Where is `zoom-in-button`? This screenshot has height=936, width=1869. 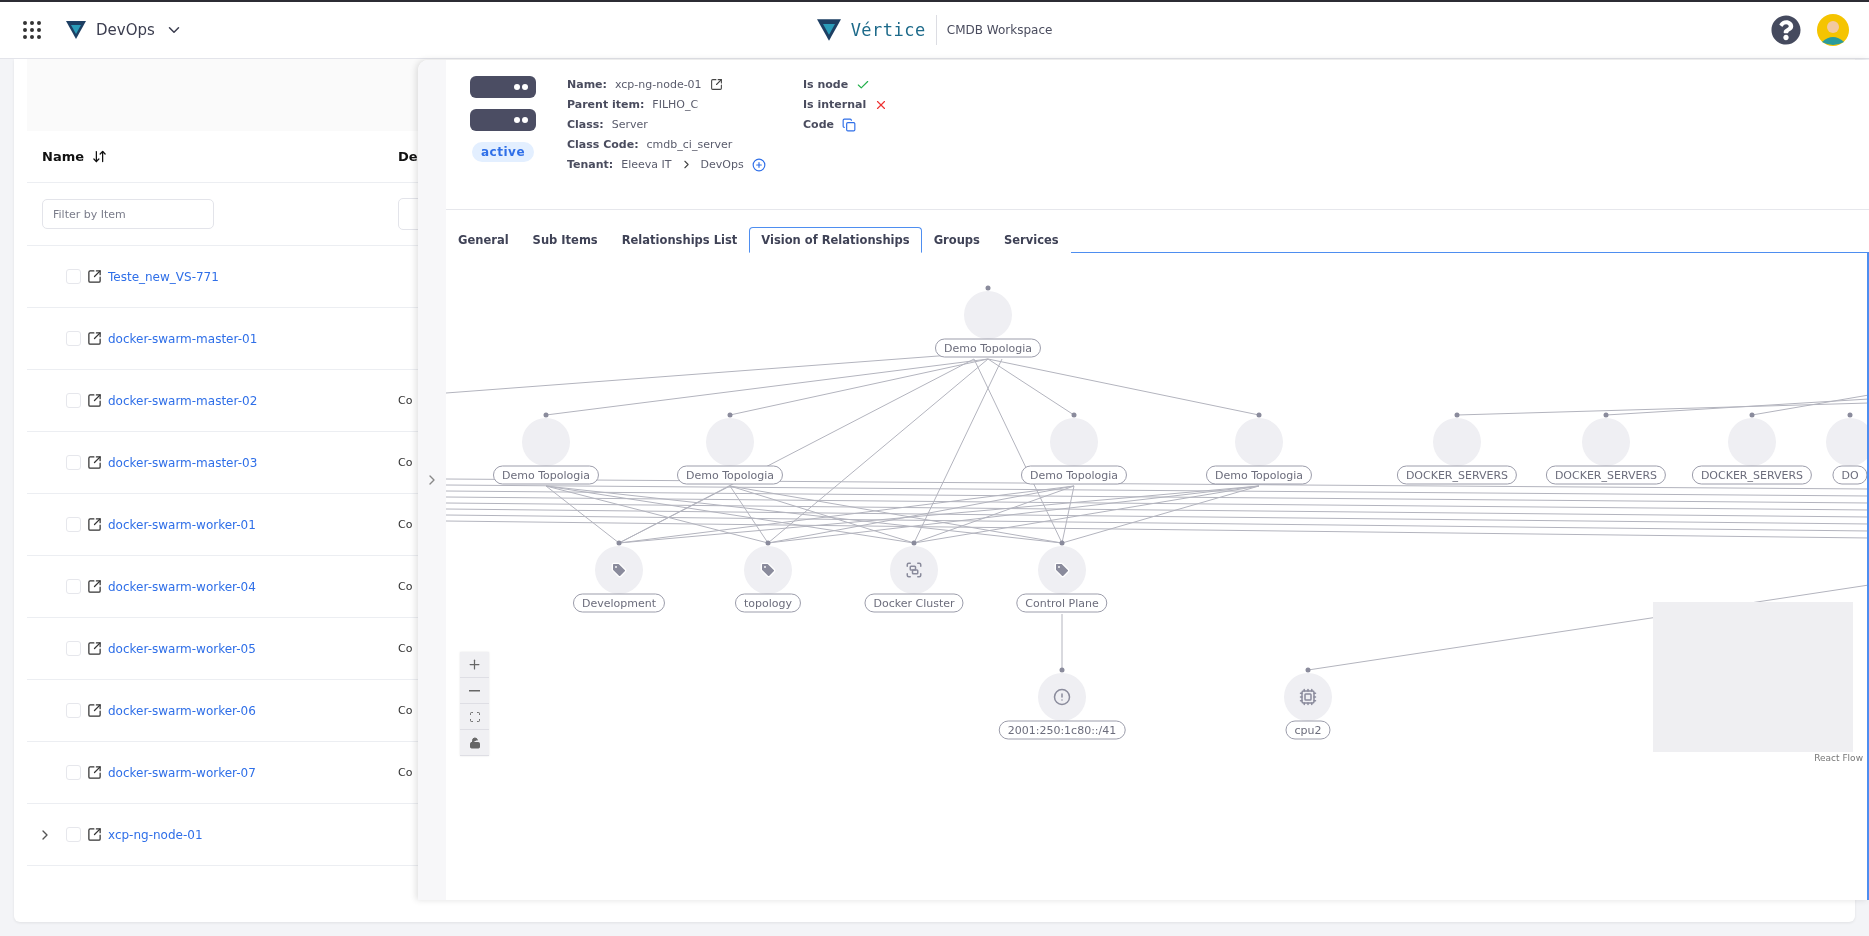 zoom-in-button is located at coordinates (474, 665).